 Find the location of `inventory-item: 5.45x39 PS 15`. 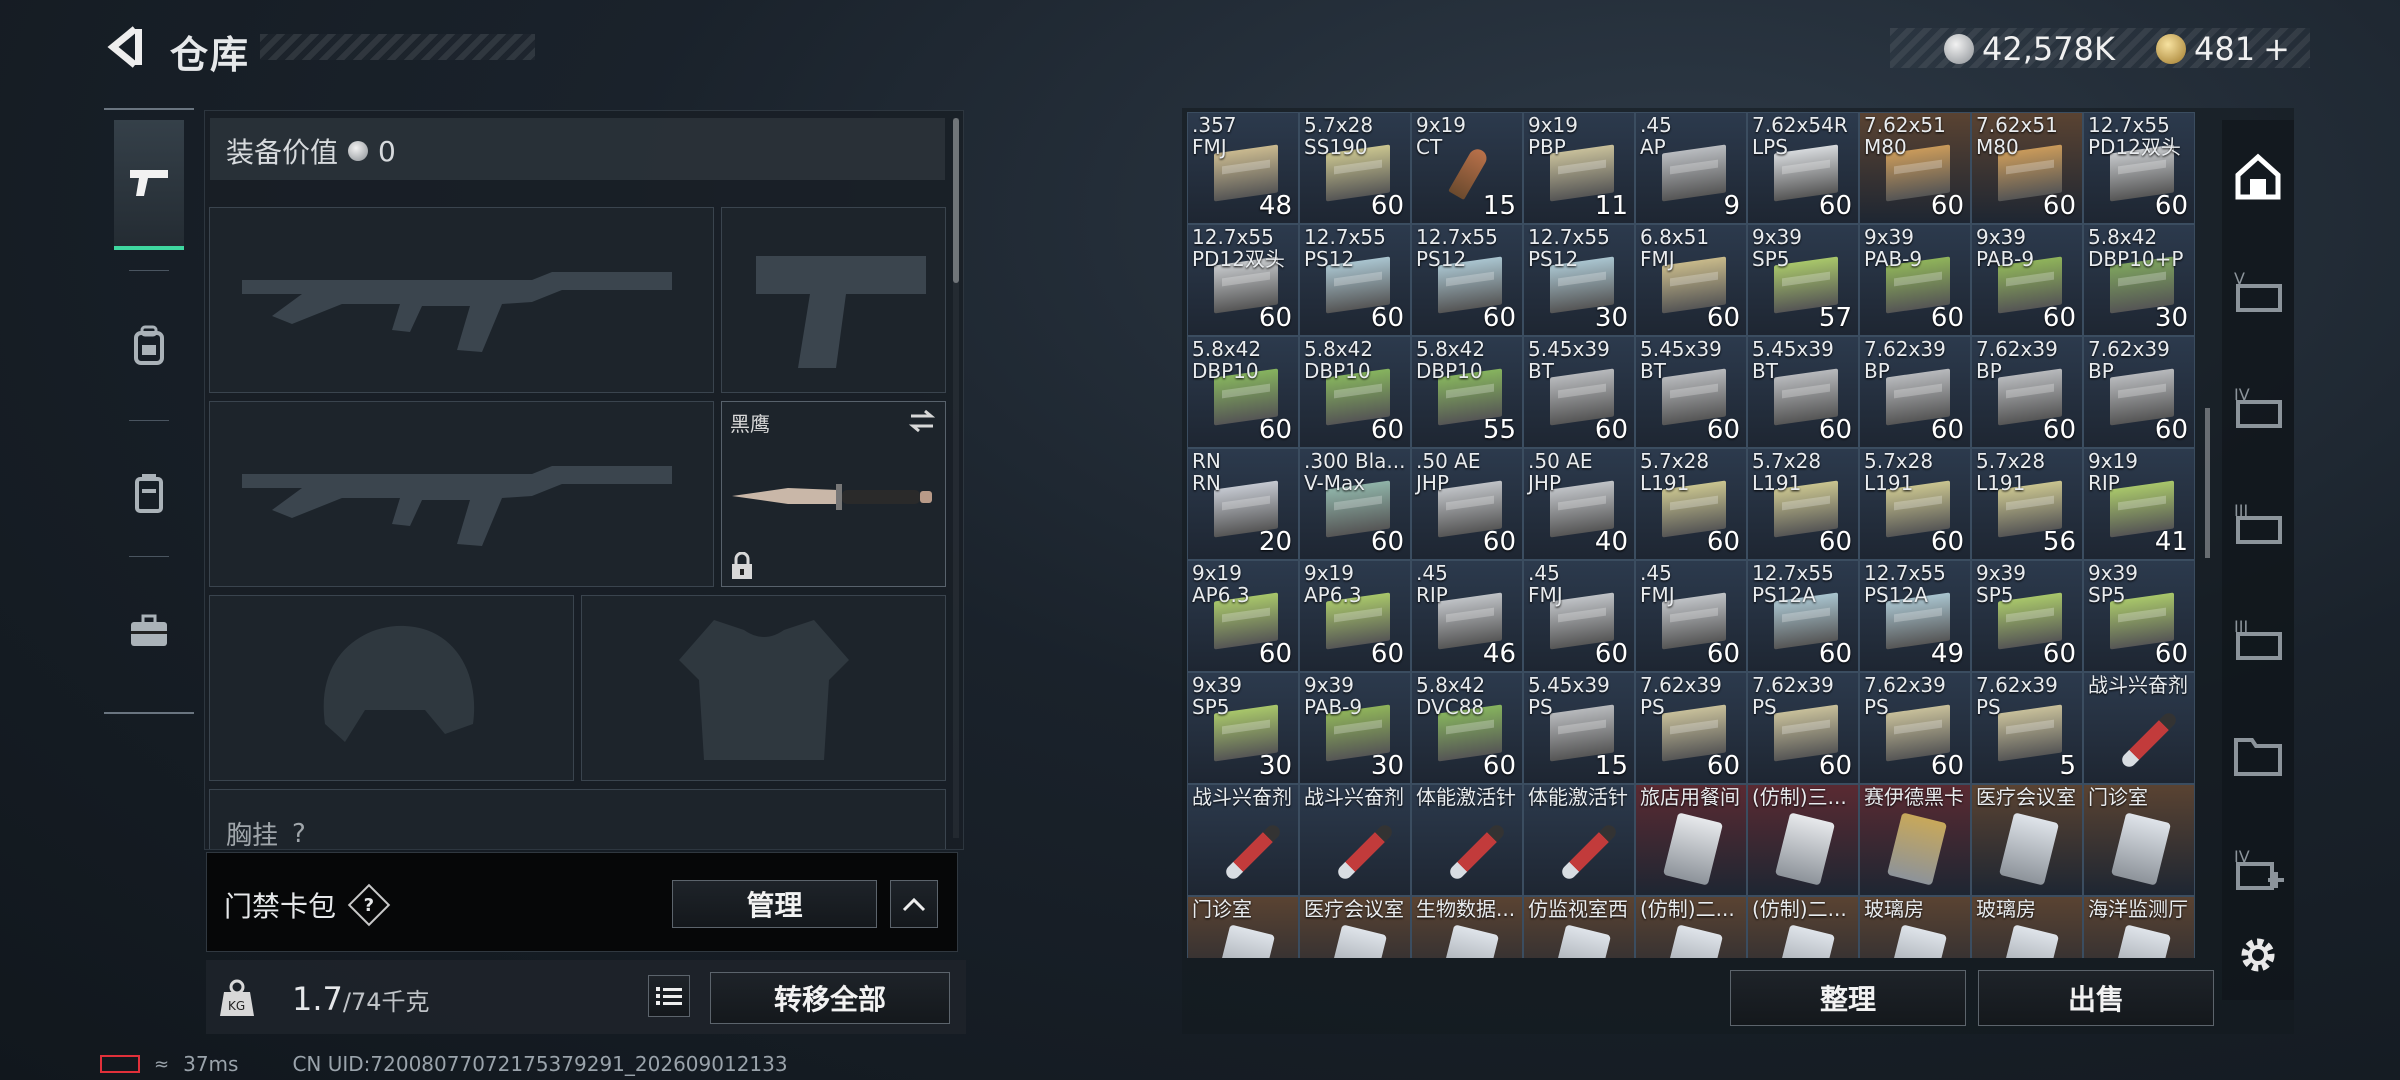

inventory-item: 5.45x39 PS 15 is located at coordinates (1579, 728).